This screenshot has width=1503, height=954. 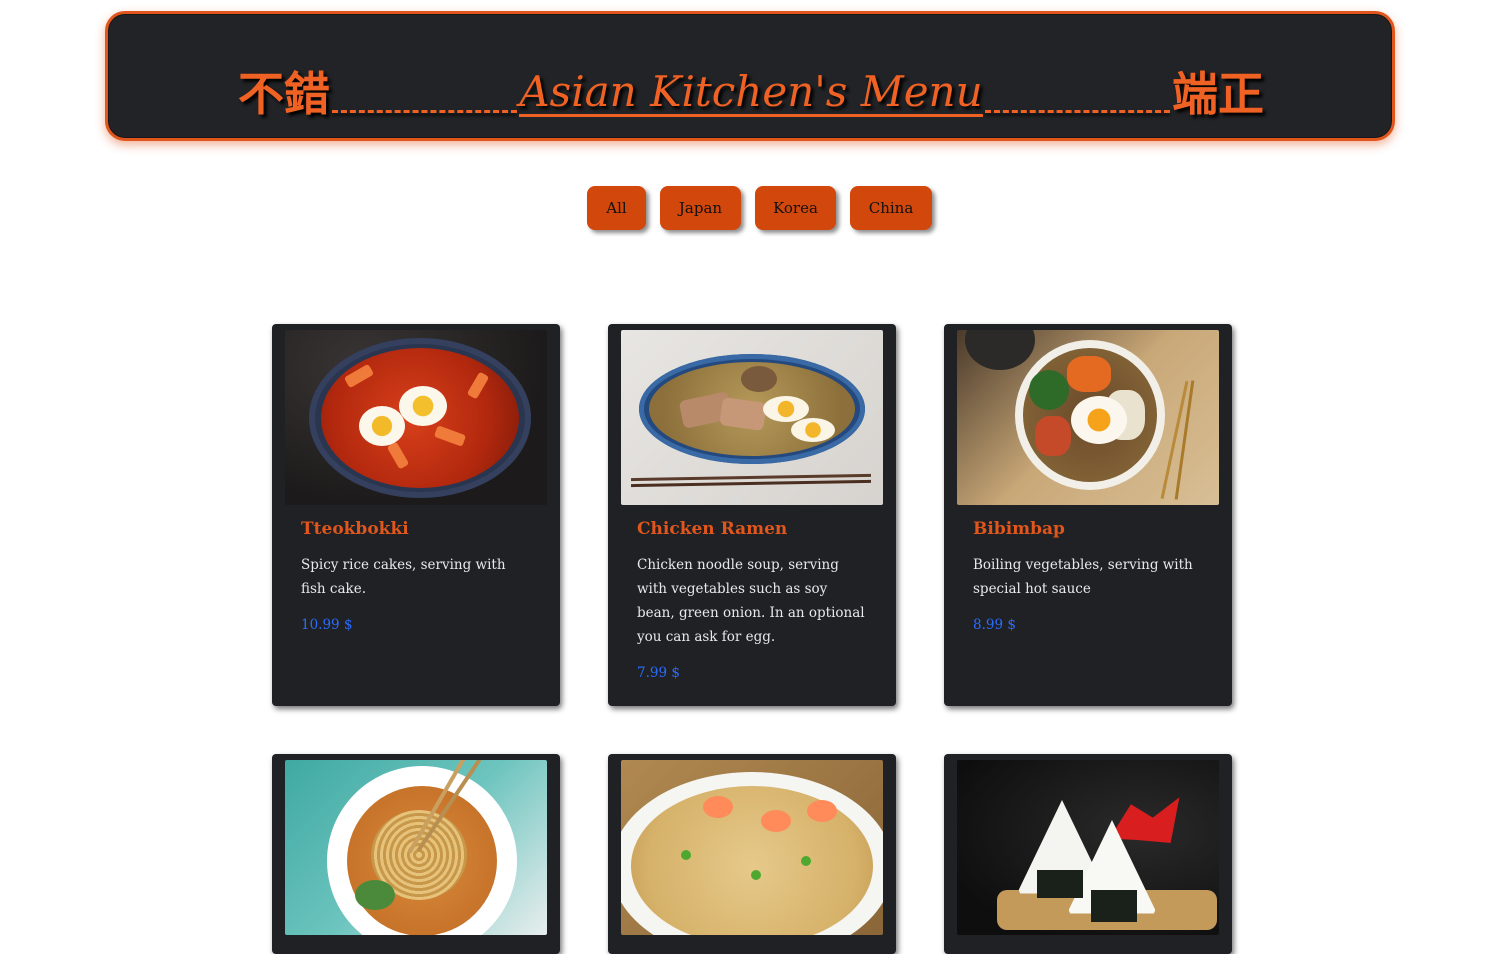 I want to click on category-filter-bar: All Japan Korea China, so click(x=759, y=208).